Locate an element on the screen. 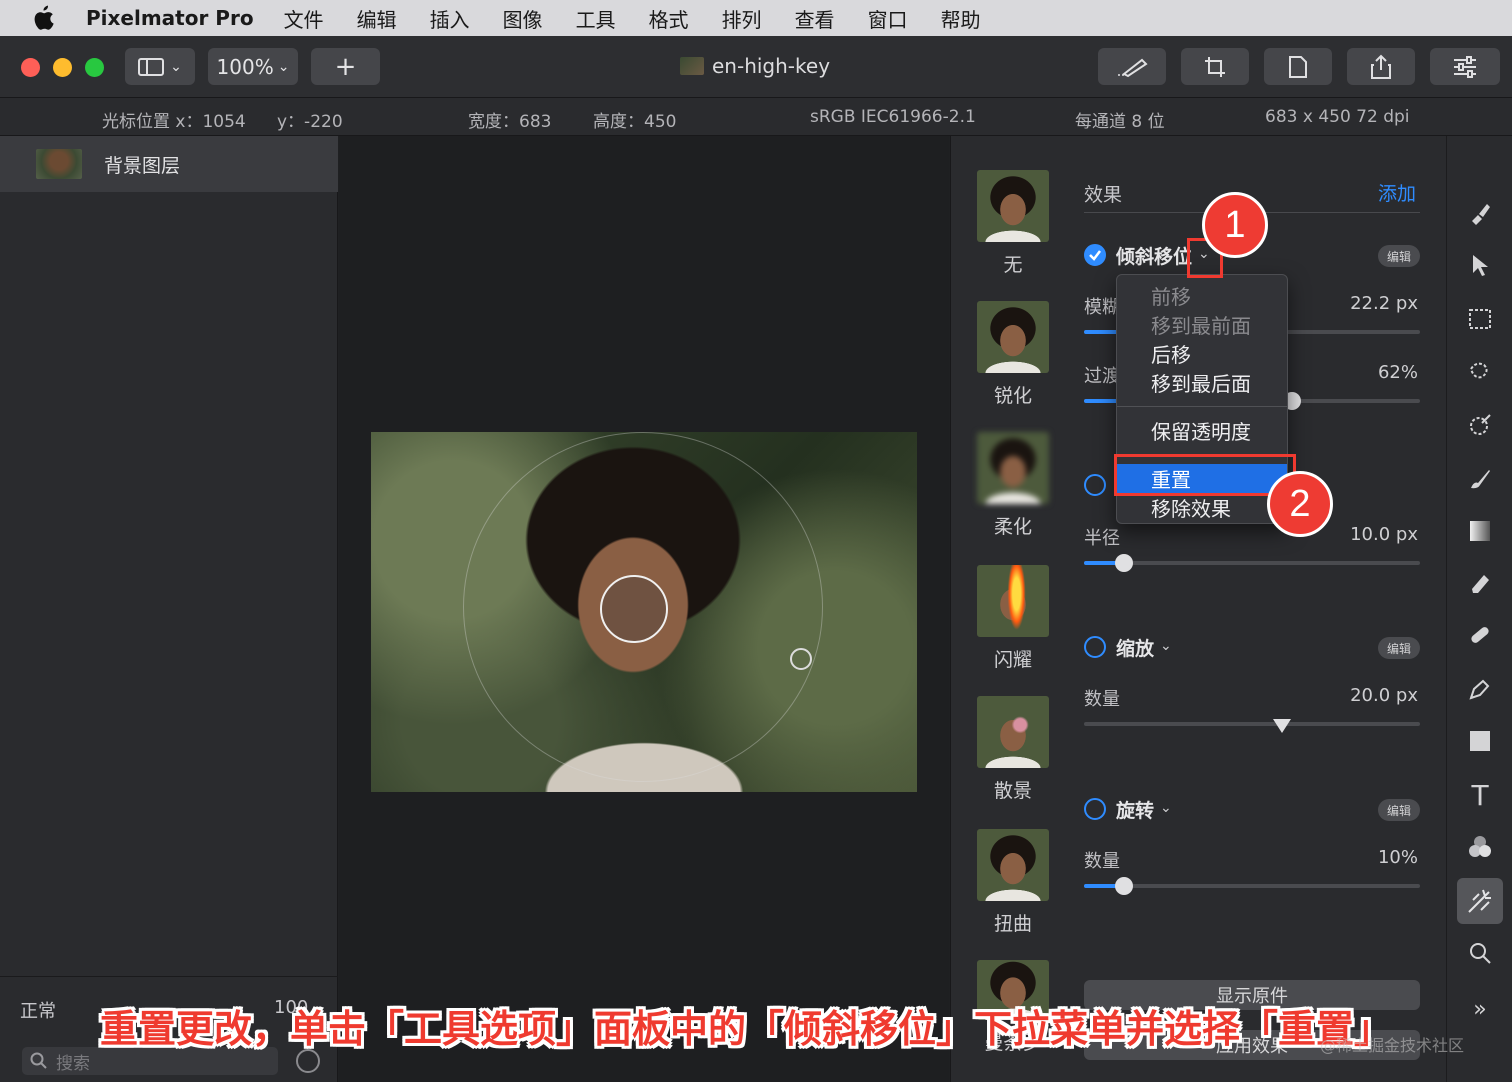 The width and height of the screenshot is (1512, 1082). zoom-window-button is located at coordinates (94, 67).